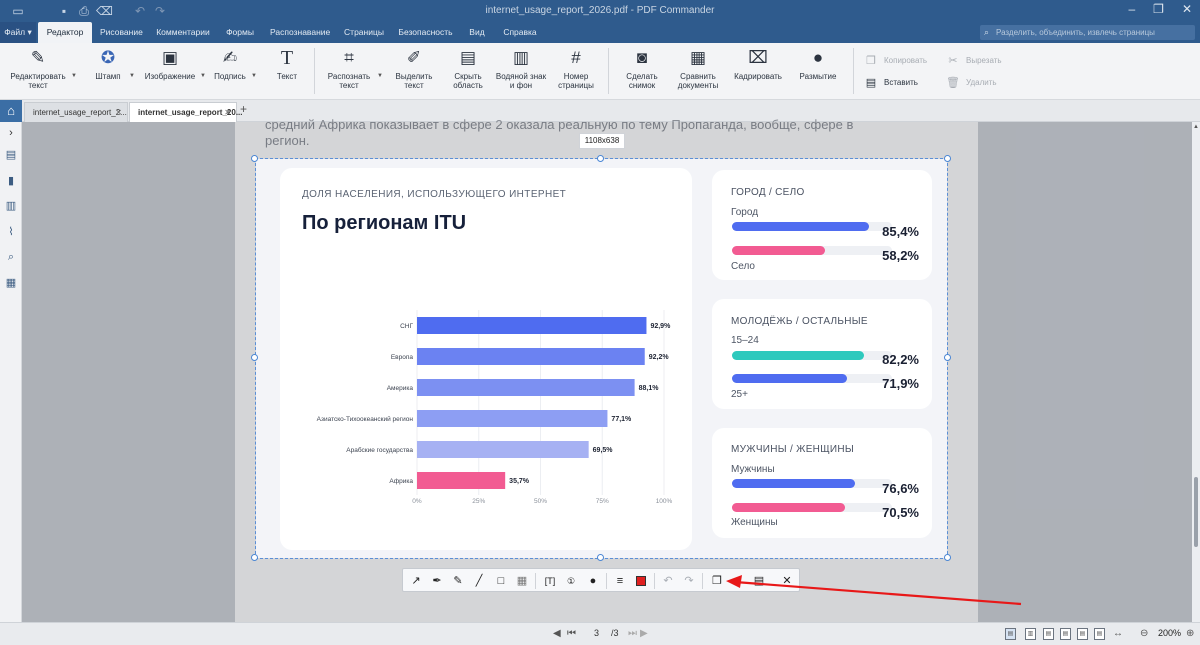  I want to click on blur-drop-icon: ●, so click(593, 581).